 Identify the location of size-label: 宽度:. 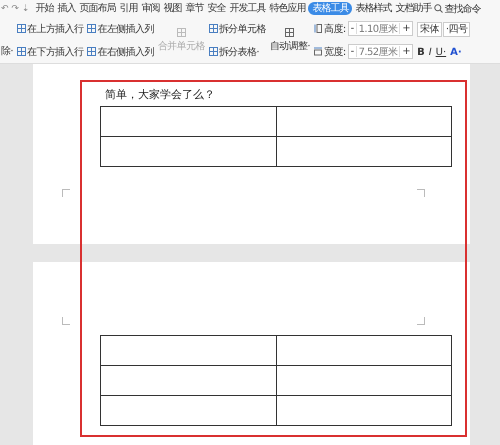
(335, 52).